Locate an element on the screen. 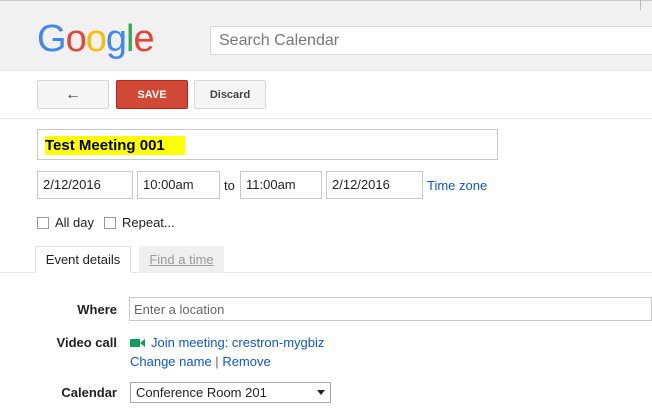 This screenshot has height=413, width=652. logo-letter-4: g is located at coordinates (116, 39).